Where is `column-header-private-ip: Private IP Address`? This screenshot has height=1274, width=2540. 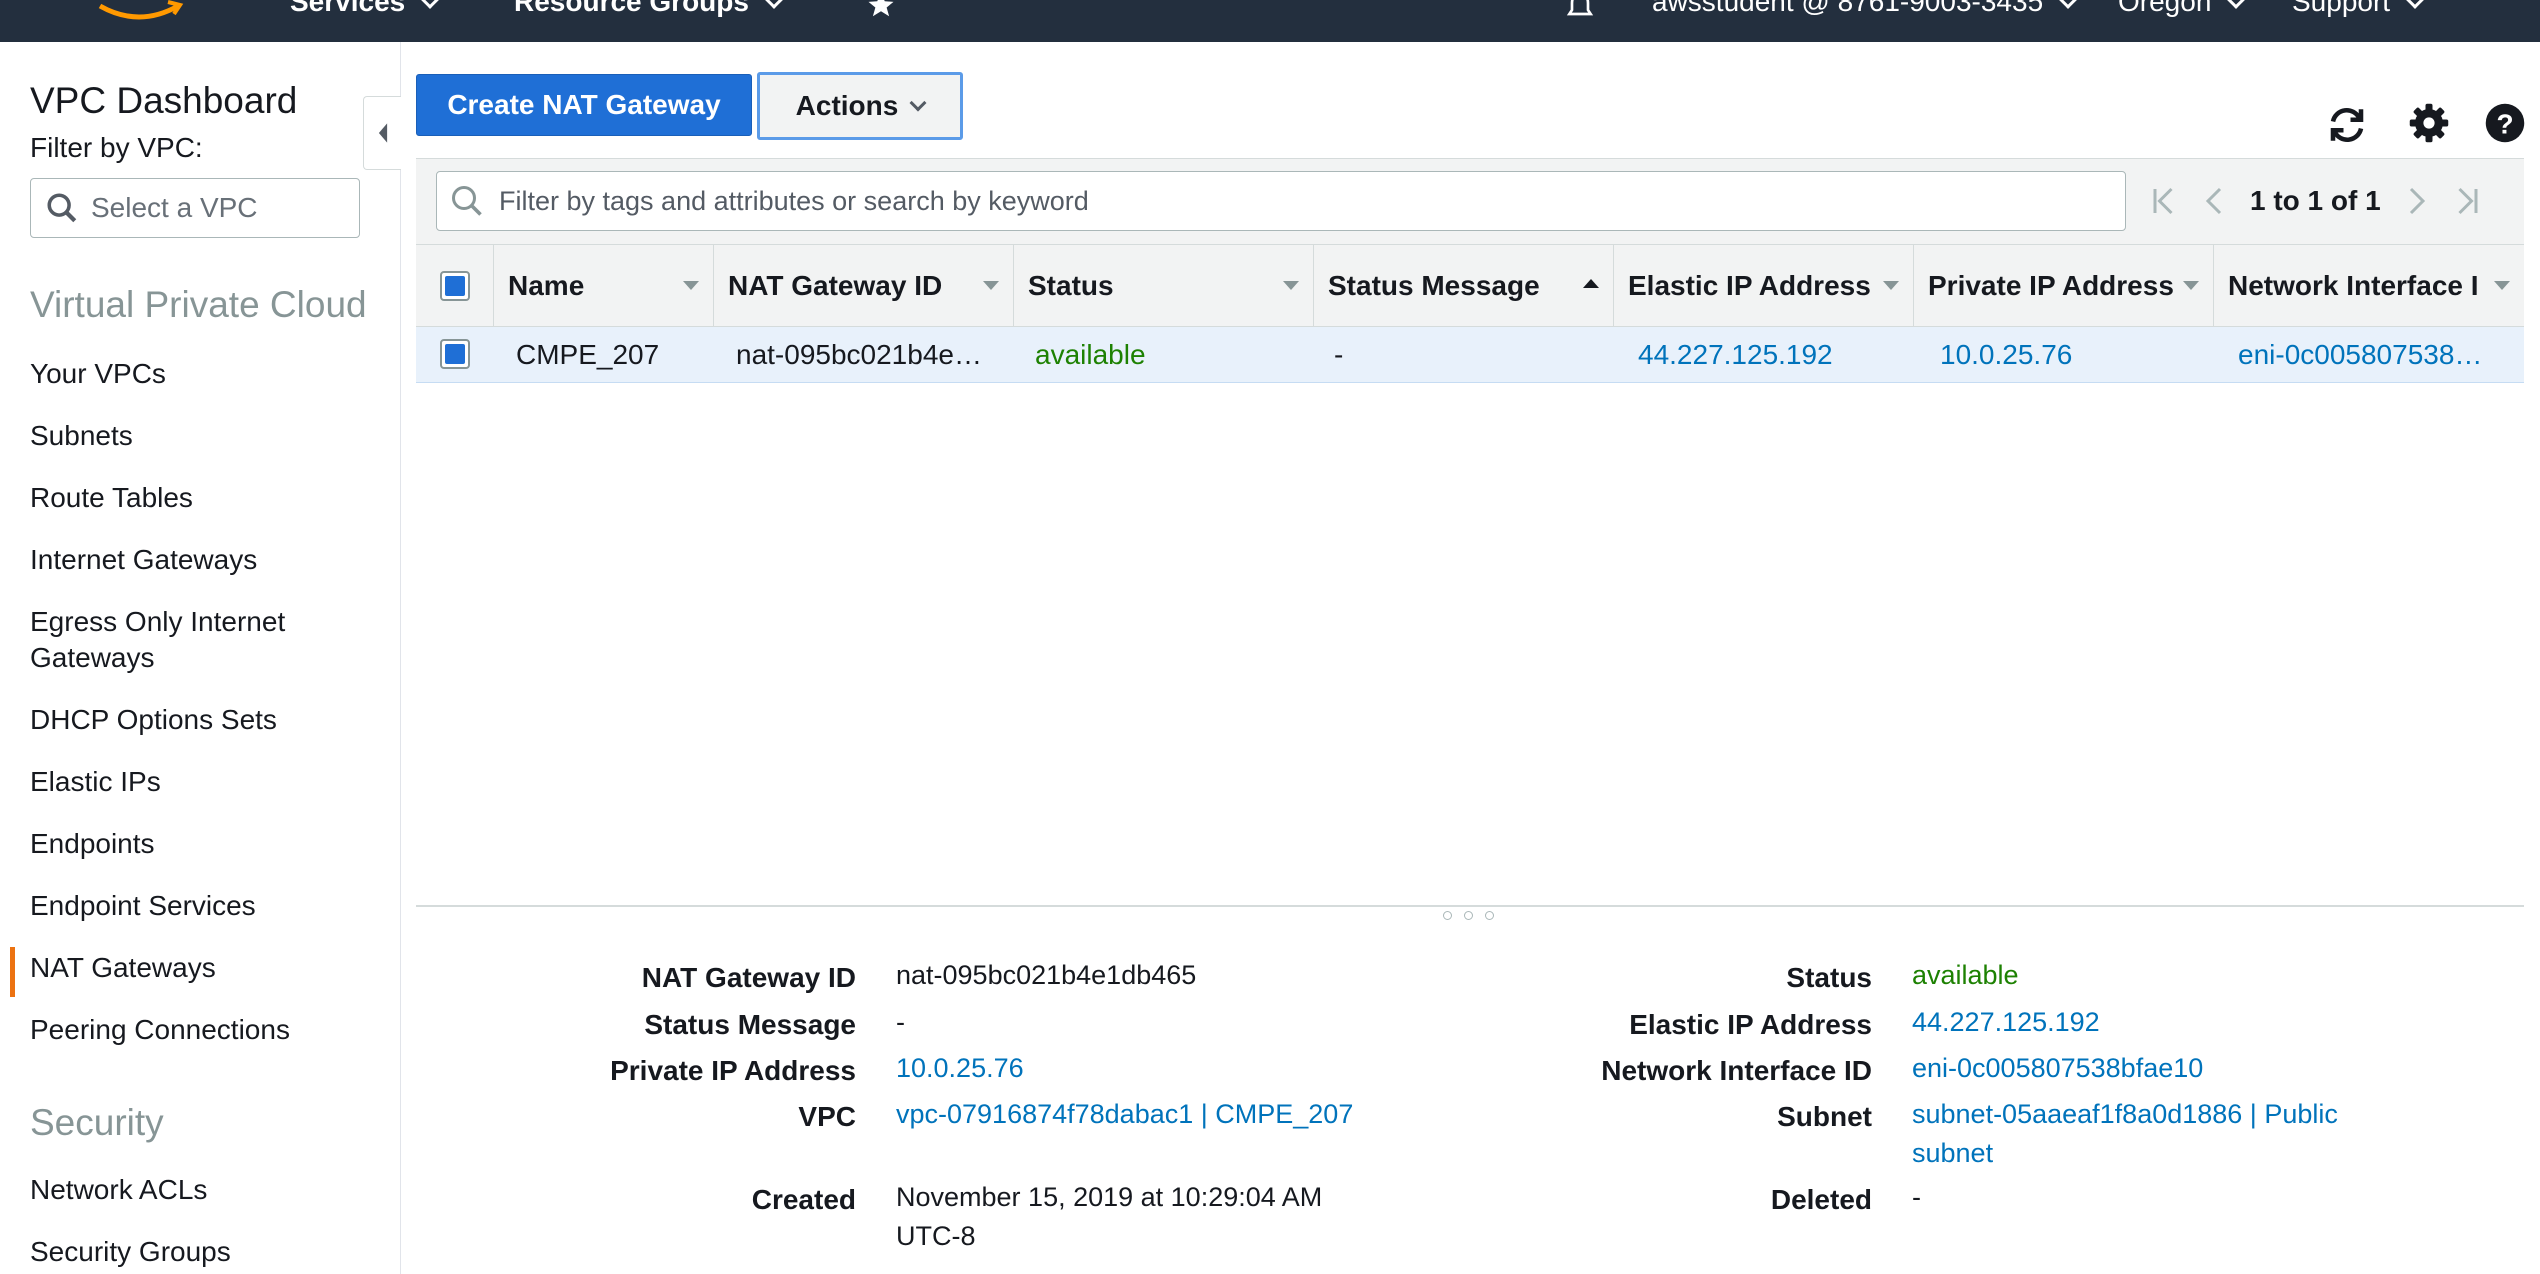 column-header-private-ip: Private IP Address is located at coordinates (2064, 286).